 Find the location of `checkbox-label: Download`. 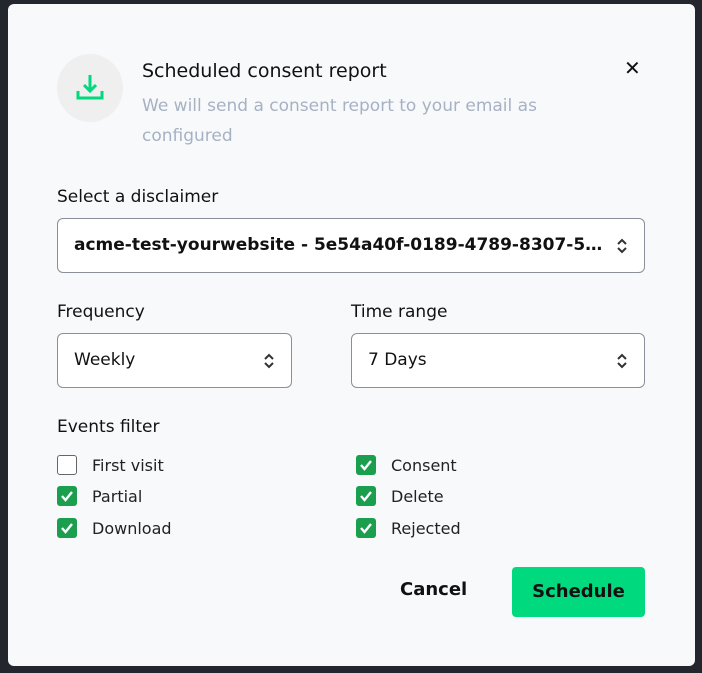

checkbox-label: Download is located at coordinates (132, 528).